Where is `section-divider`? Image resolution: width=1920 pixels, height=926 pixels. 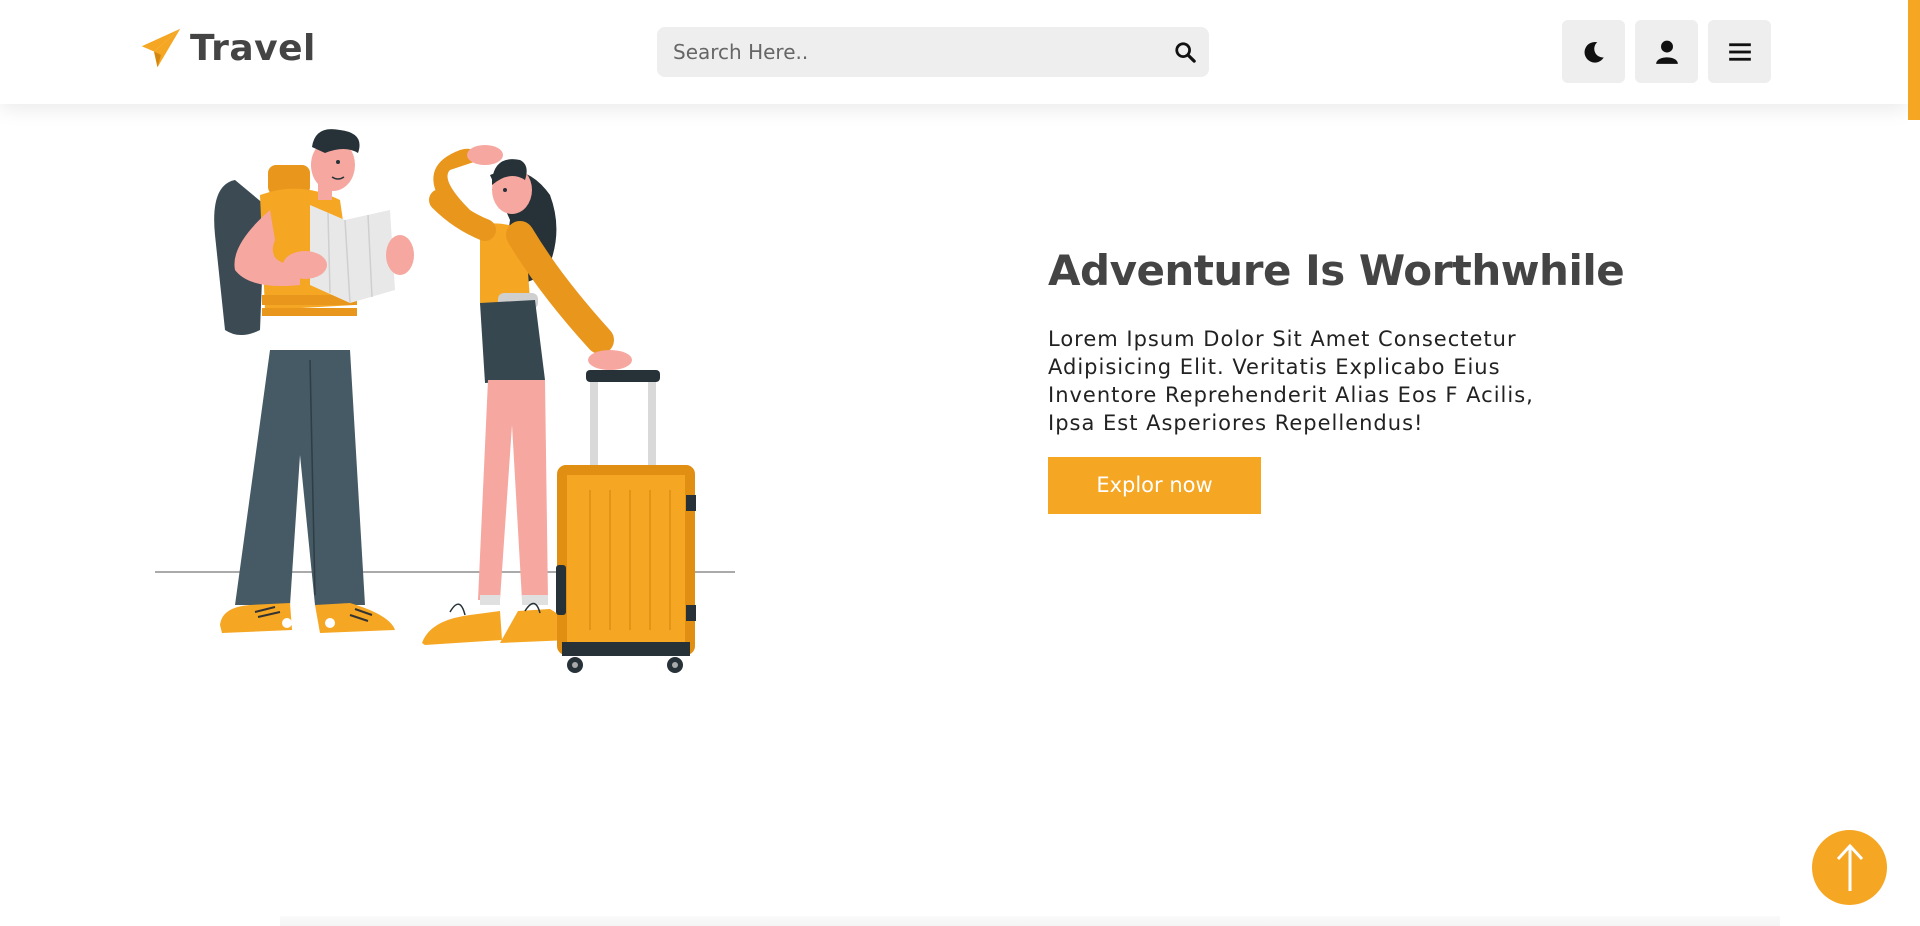
section-divider is located at coordinates (1030, 921).